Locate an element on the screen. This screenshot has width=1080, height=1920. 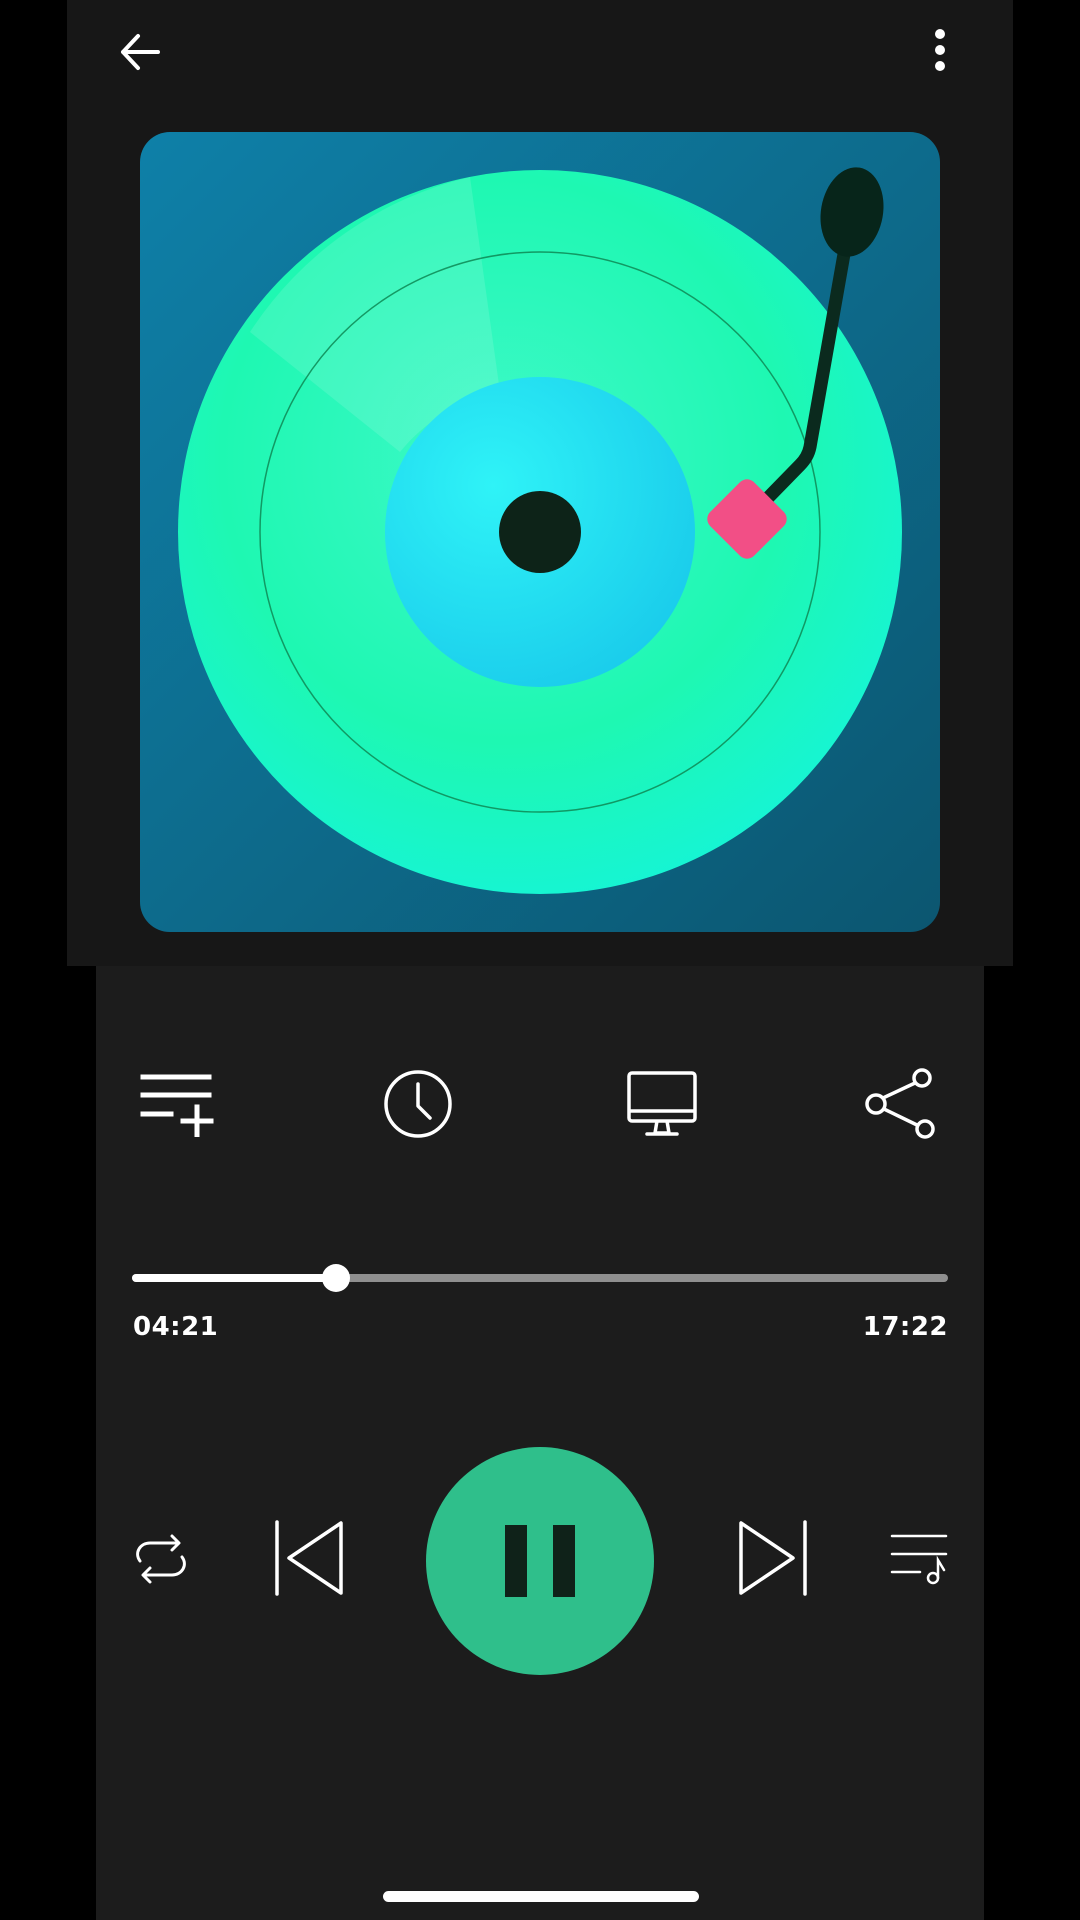
seek-bar is located at coordinates (540, 1278).